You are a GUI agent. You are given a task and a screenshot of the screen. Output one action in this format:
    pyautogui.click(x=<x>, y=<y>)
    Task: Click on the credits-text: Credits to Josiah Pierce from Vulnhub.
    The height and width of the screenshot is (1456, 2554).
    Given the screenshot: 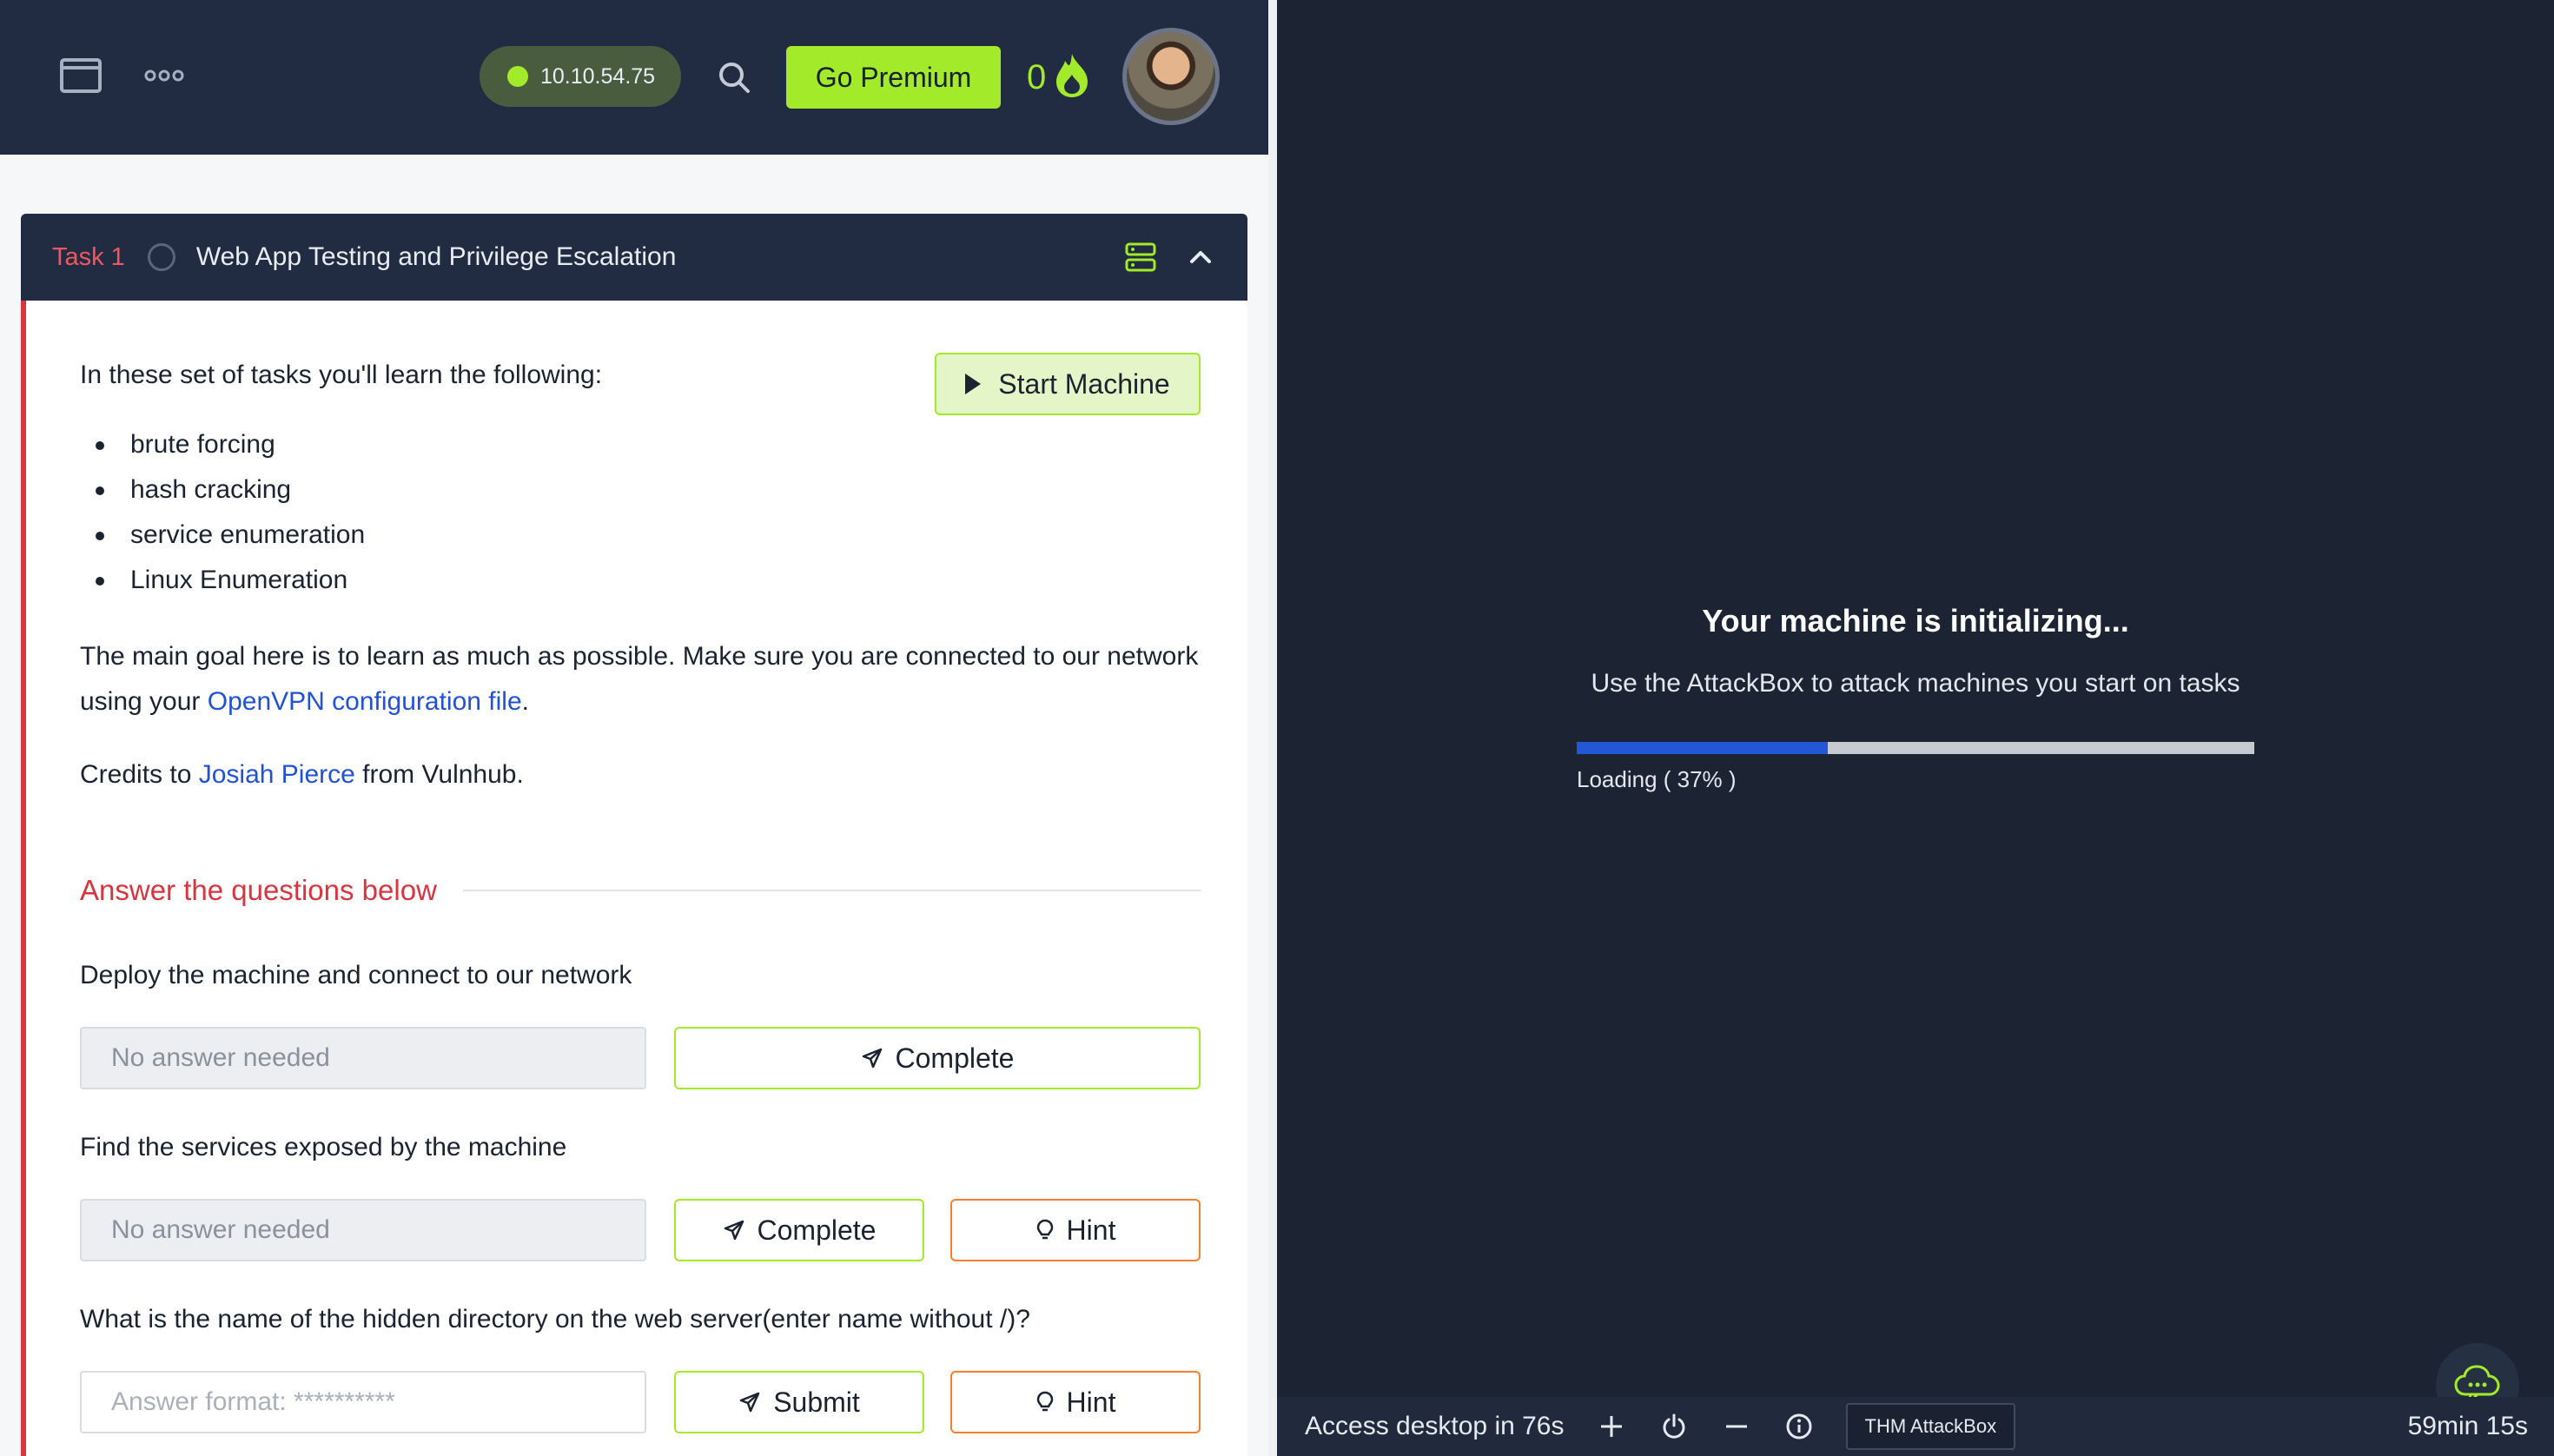 What is the action you would take?
    pyautogui.click(x=302, y=774)
    